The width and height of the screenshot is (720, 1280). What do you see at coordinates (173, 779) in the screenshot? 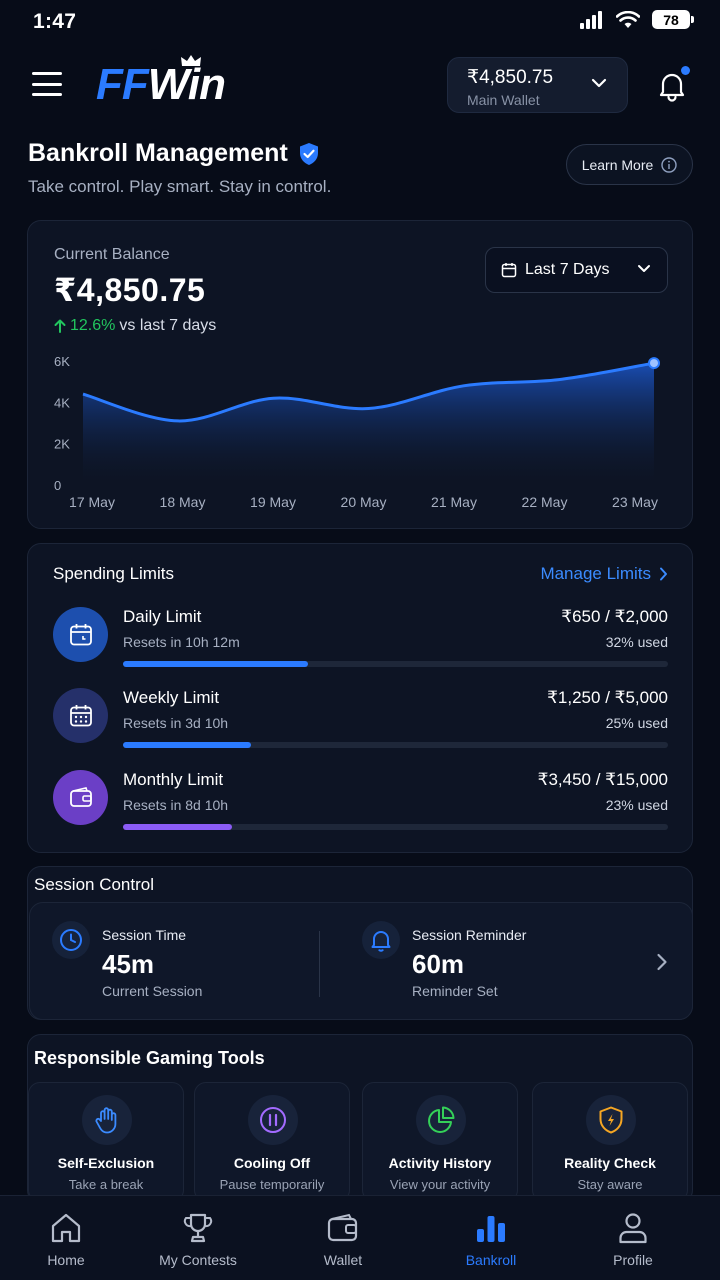
I see `limit-name: Monthly Limit` at bounding box center [173, 779].